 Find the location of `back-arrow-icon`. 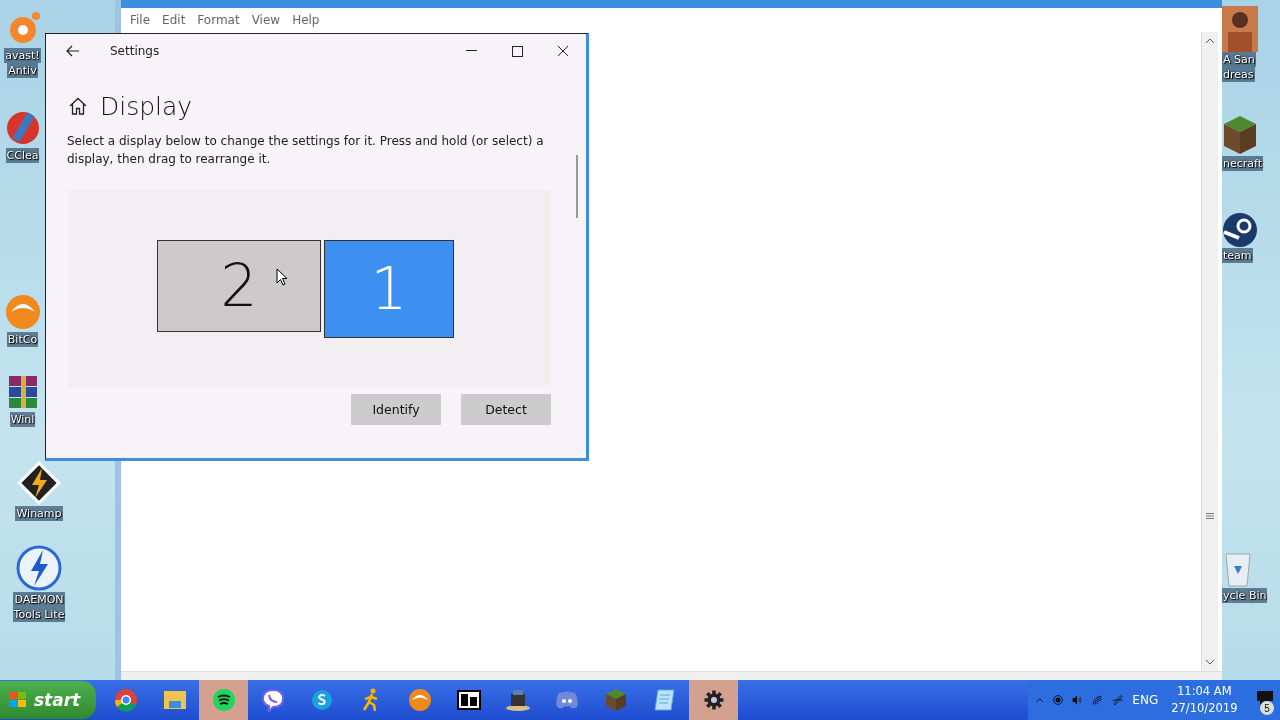

back-arrow-icon is located at coordinates (73, 51).